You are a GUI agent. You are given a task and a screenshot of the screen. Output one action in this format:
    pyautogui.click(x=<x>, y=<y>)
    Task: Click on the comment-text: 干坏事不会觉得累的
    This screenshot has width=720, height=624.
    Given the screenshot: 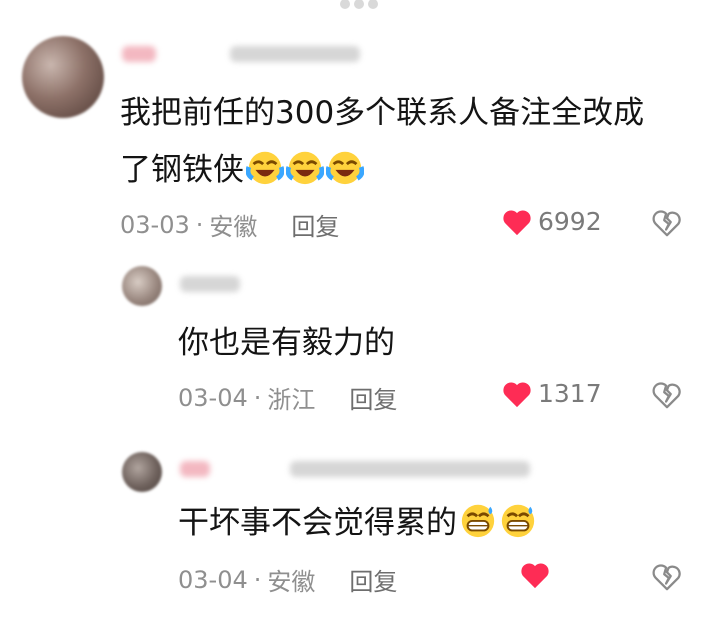 What is the action you would take?
    pyautogui.click(x=317, y=523)
    